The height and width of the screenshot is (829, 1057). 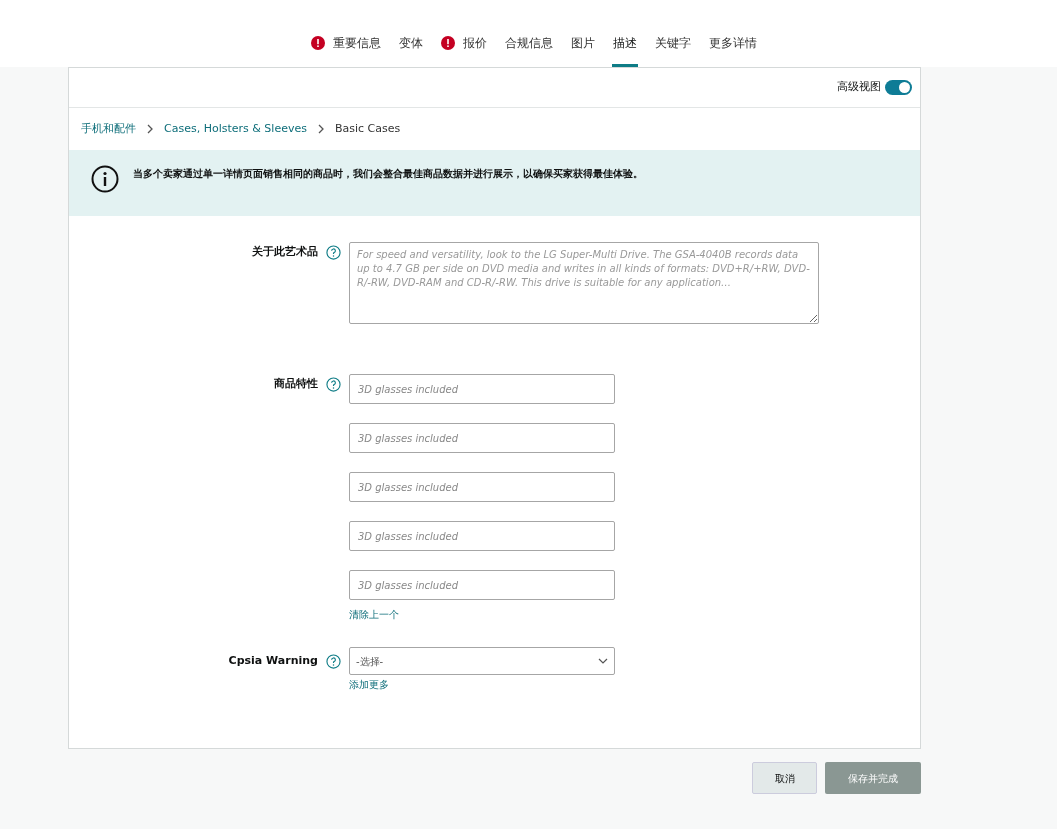 What do you see at coordinates (732, 44) in the screenshot?
I see `tab: 更多详情` at bounding box center [732, 44].